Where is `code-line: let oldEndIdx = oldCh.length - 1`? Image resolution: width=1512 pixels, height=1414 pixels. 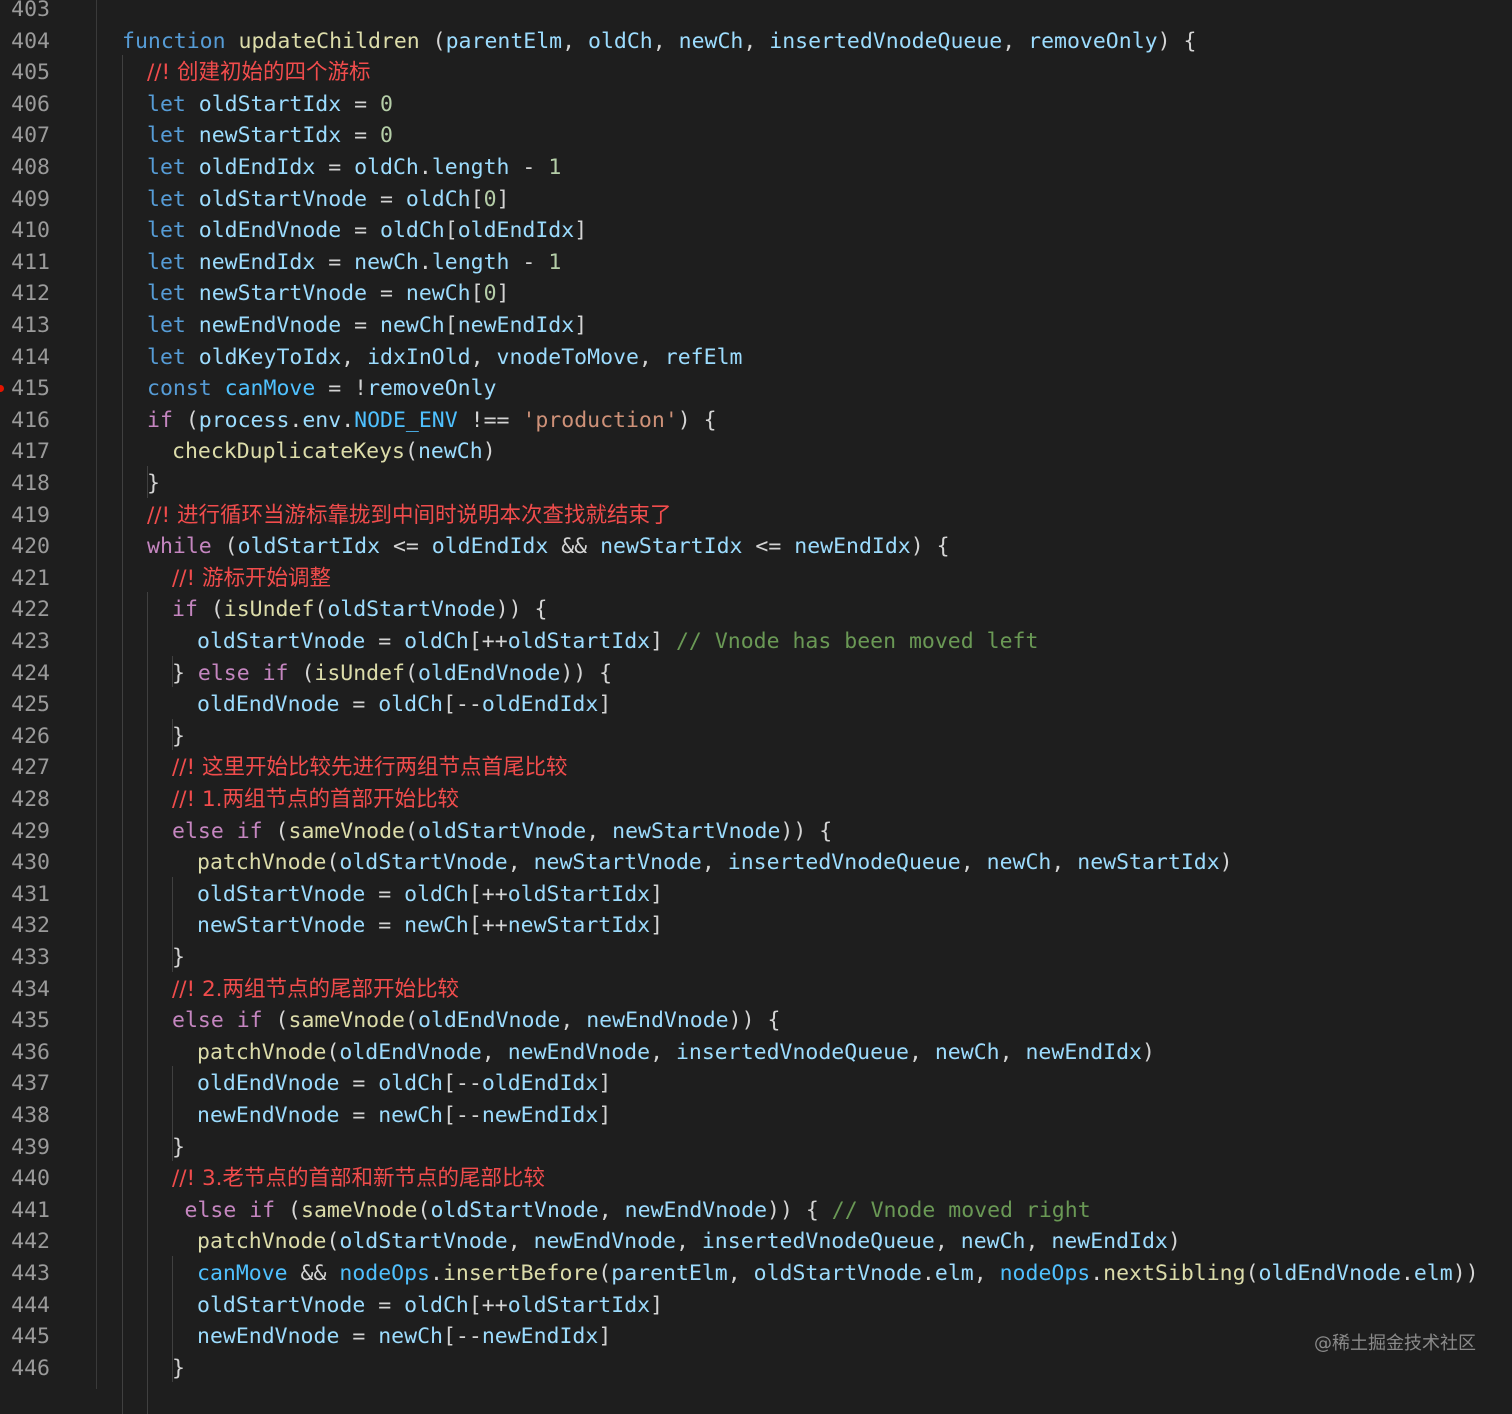 code-line: let oldEndIdx = oldCh.length - 1 is located at coordinates (354, 168).